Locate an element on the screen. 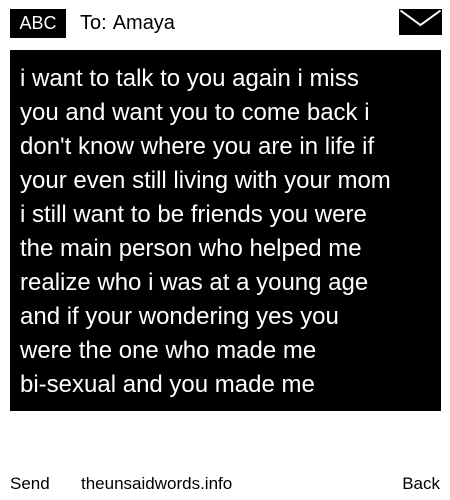  recipient-name: Amaya is located at coordinates (143, 23).